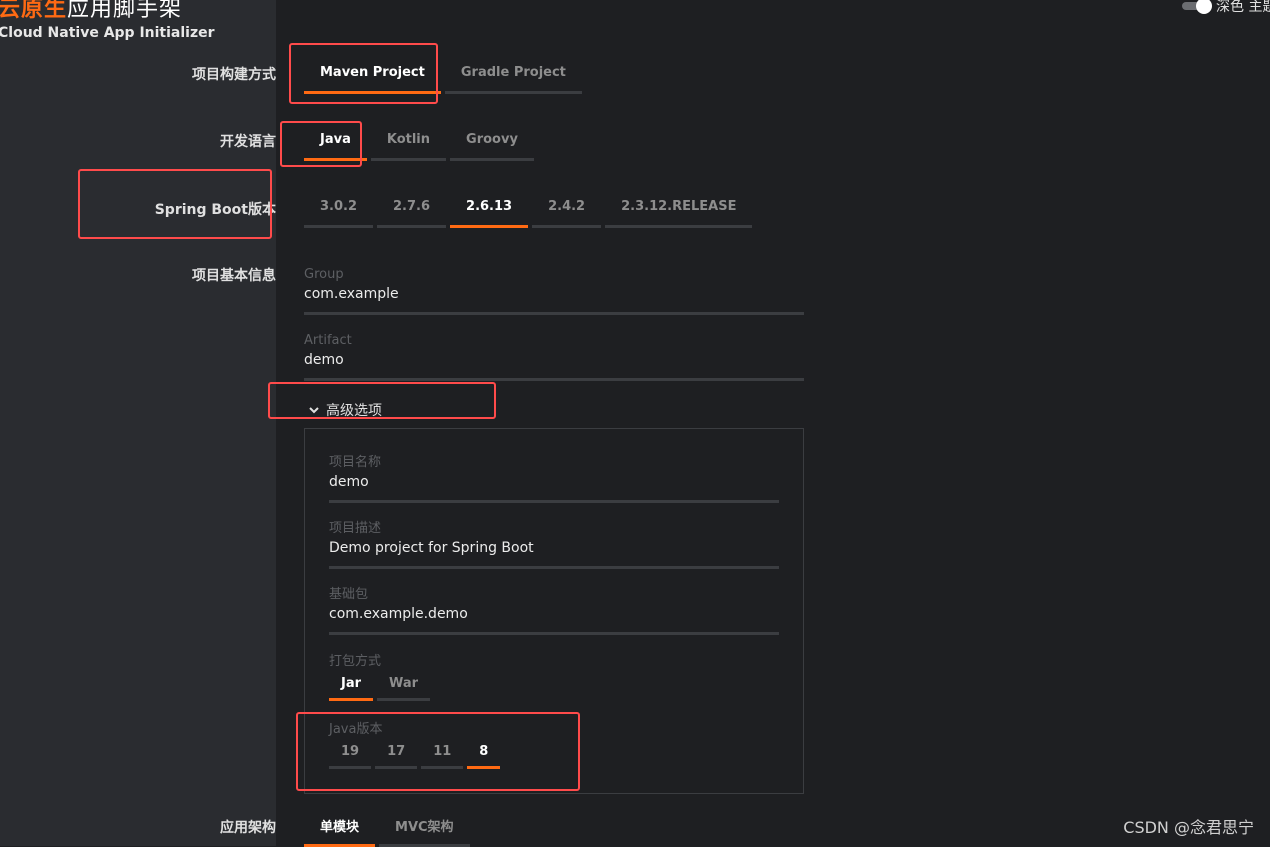 The height and width of the screenshot is (847, 1270). I want to click on architecture-tab: 单模块, so click(340, 827).